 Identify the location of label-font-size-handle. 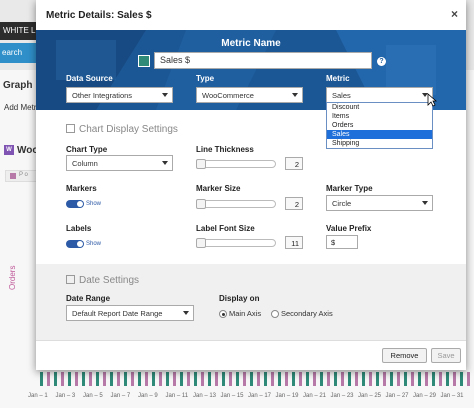
(201, 243).